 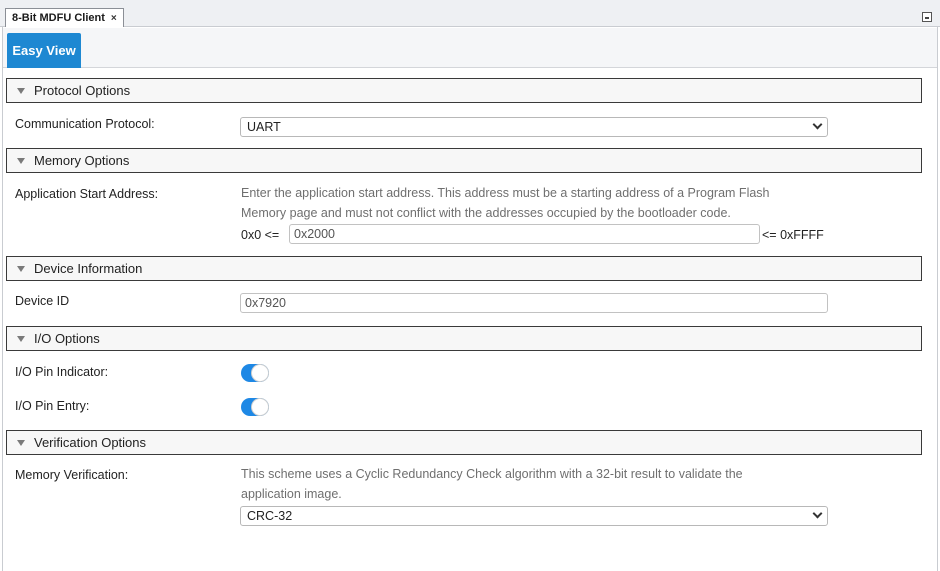 I want to click on section-device-information: Device Information, so click(x=464, y=268).